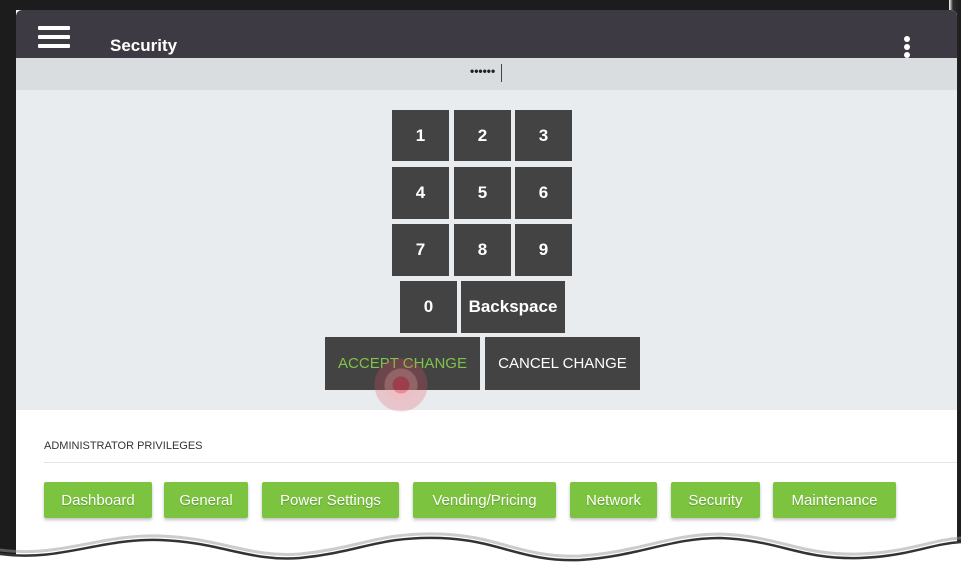 This screenshot has width=961, height=565. What do you see at coordinates (420, 193) in the screenshot?
I see `key-4: 4` at bounding box center [420, 193].